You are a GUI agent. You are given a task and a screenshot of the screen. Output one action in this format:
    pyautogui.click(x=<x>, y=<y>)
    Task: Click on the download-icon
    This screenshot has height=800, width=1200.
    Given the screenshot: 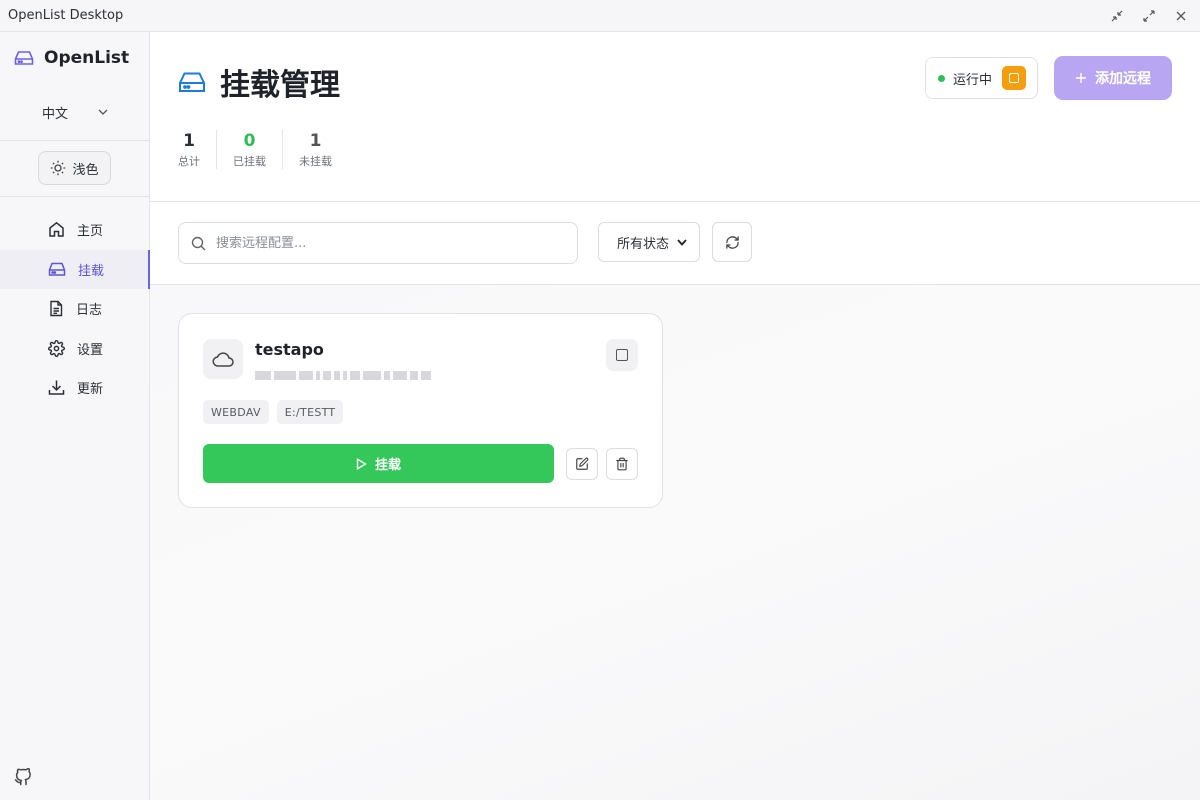 What is the action you would take?
    pyautogui.click(x=56, y=387)
    